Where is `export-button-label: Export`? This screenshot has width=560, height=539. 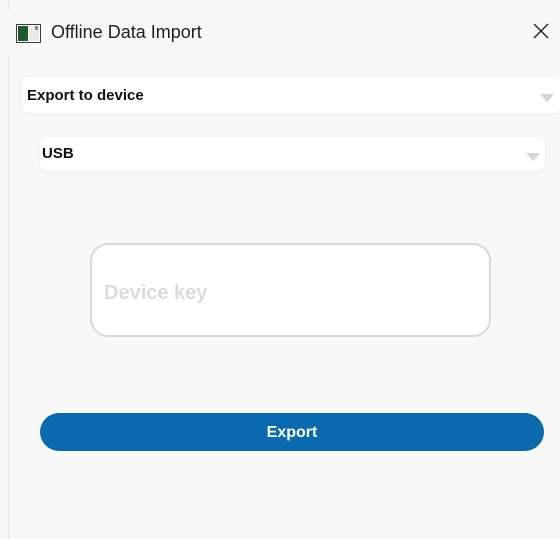 export-button-label: Export is located at coordinates (292, 432).